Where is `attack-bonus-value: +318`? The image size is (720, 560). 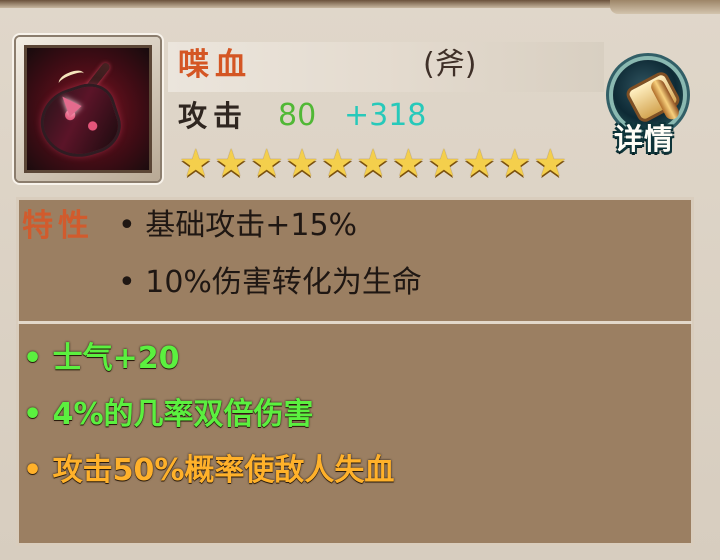
attack-bonus-value: +318 is located at coordinates (385, 115).